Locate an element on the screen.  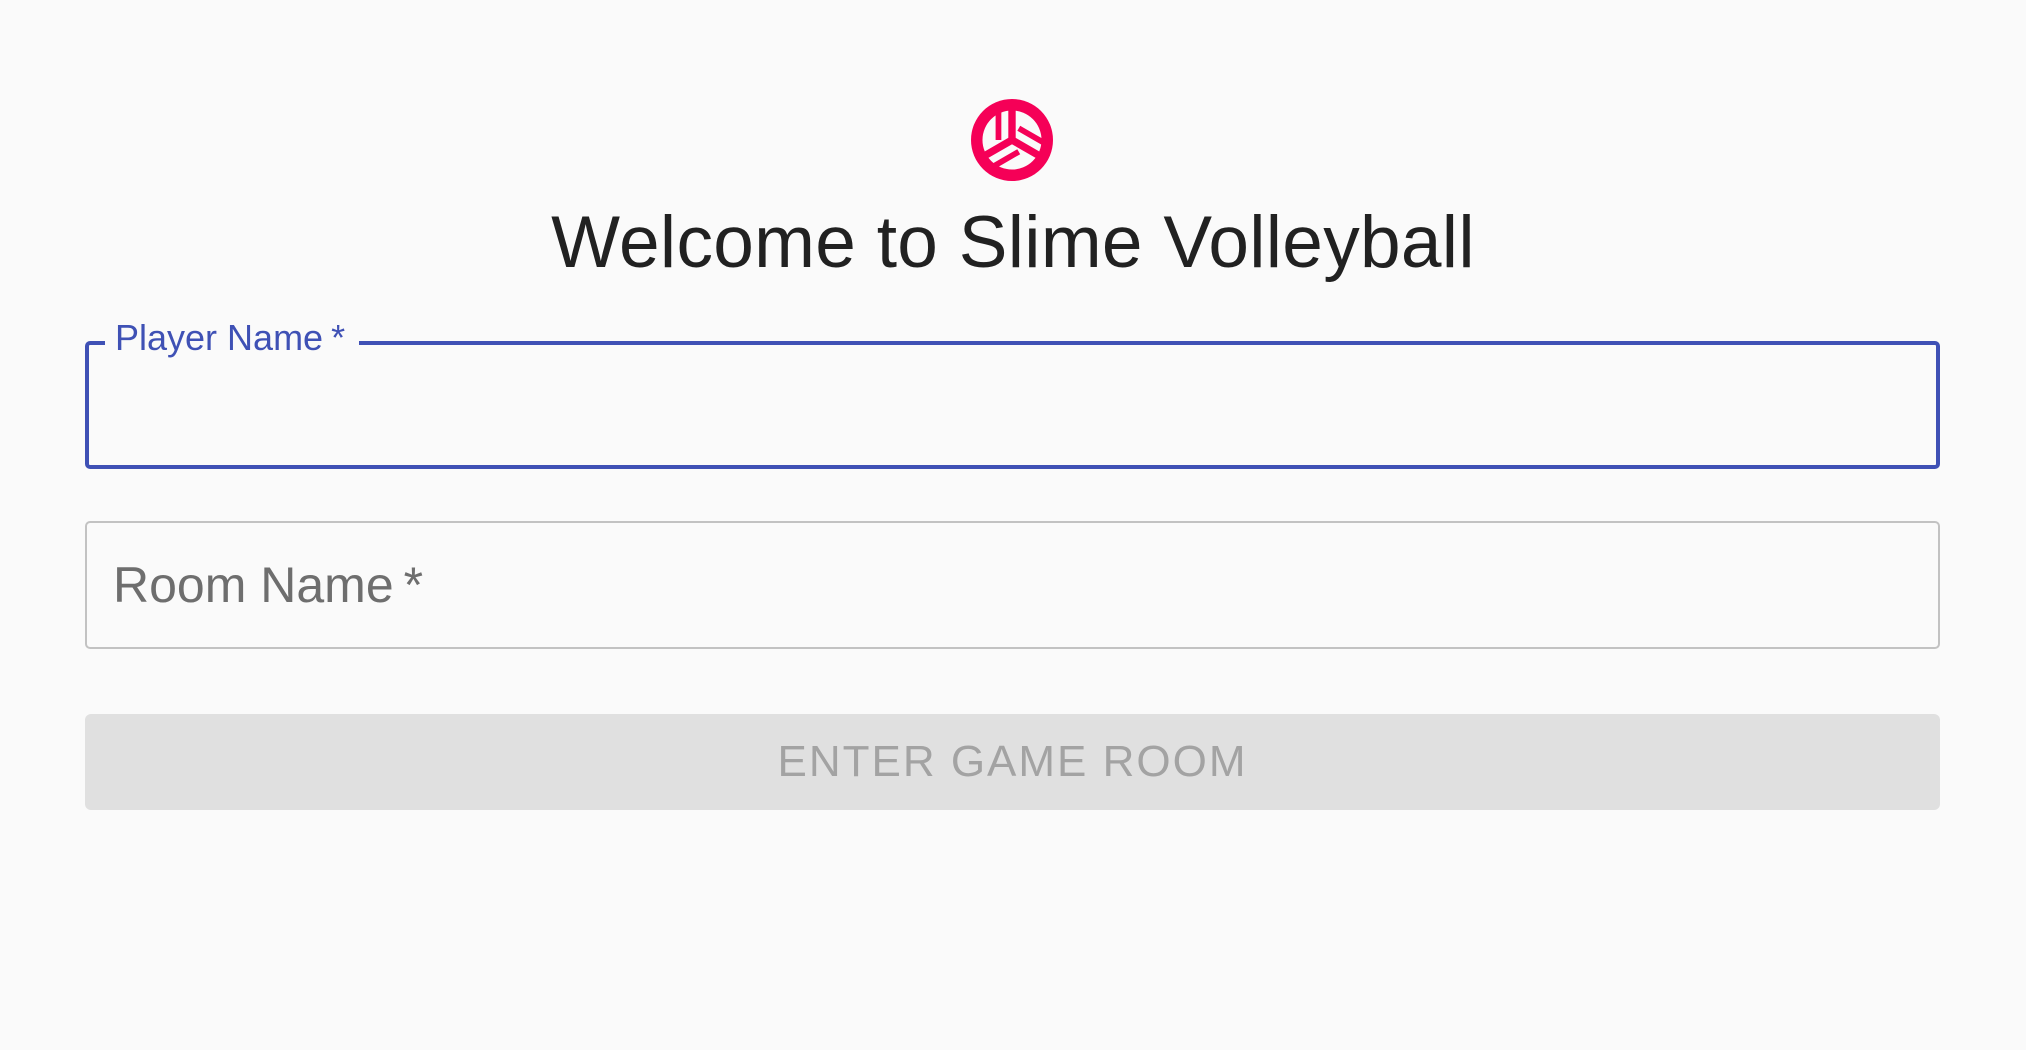
room-name-field: Room Name * is located at coordinates (1012, 585).